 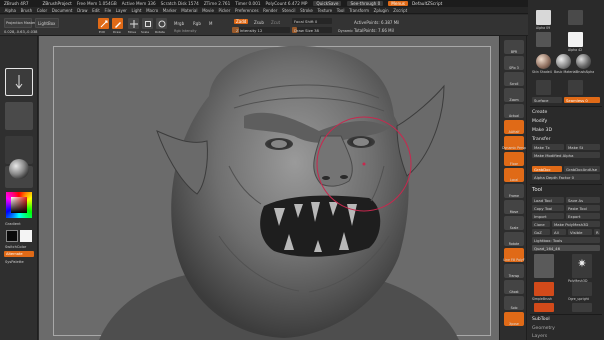 I want to click on goz-r-button: R, so click(x=597, y=232).